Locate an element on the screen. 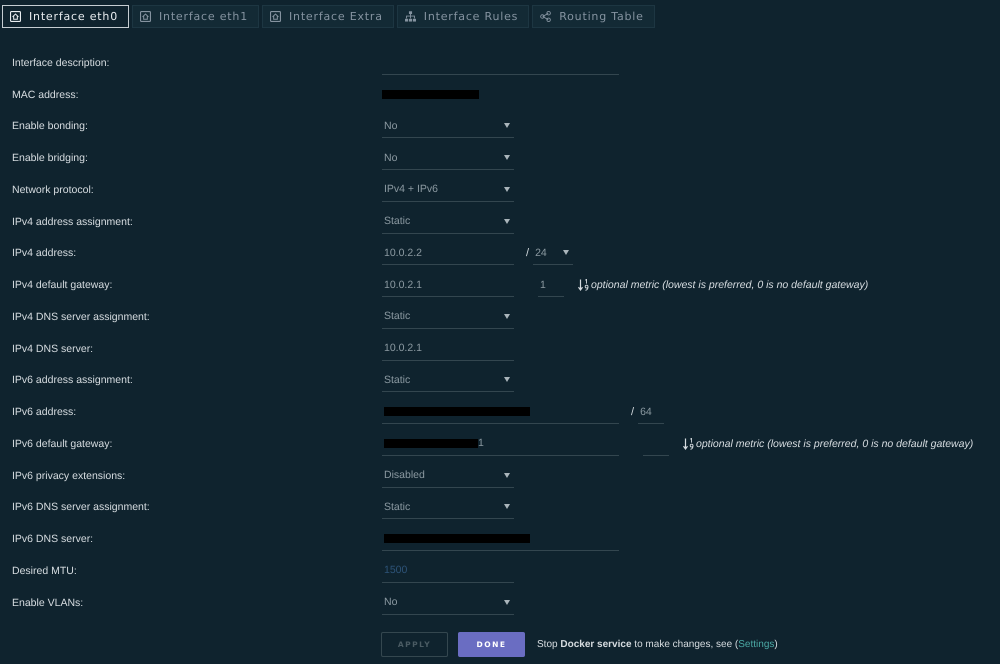 The image size is (1000, 664). tab: Routing Table is located at coordinates (593, 16).